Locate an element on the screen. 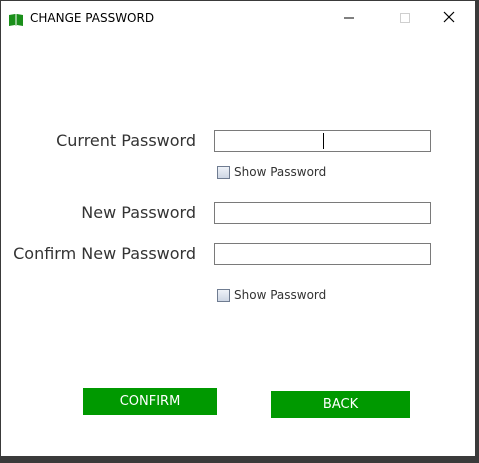  maximize-icon is located at coordinates (405, 17).